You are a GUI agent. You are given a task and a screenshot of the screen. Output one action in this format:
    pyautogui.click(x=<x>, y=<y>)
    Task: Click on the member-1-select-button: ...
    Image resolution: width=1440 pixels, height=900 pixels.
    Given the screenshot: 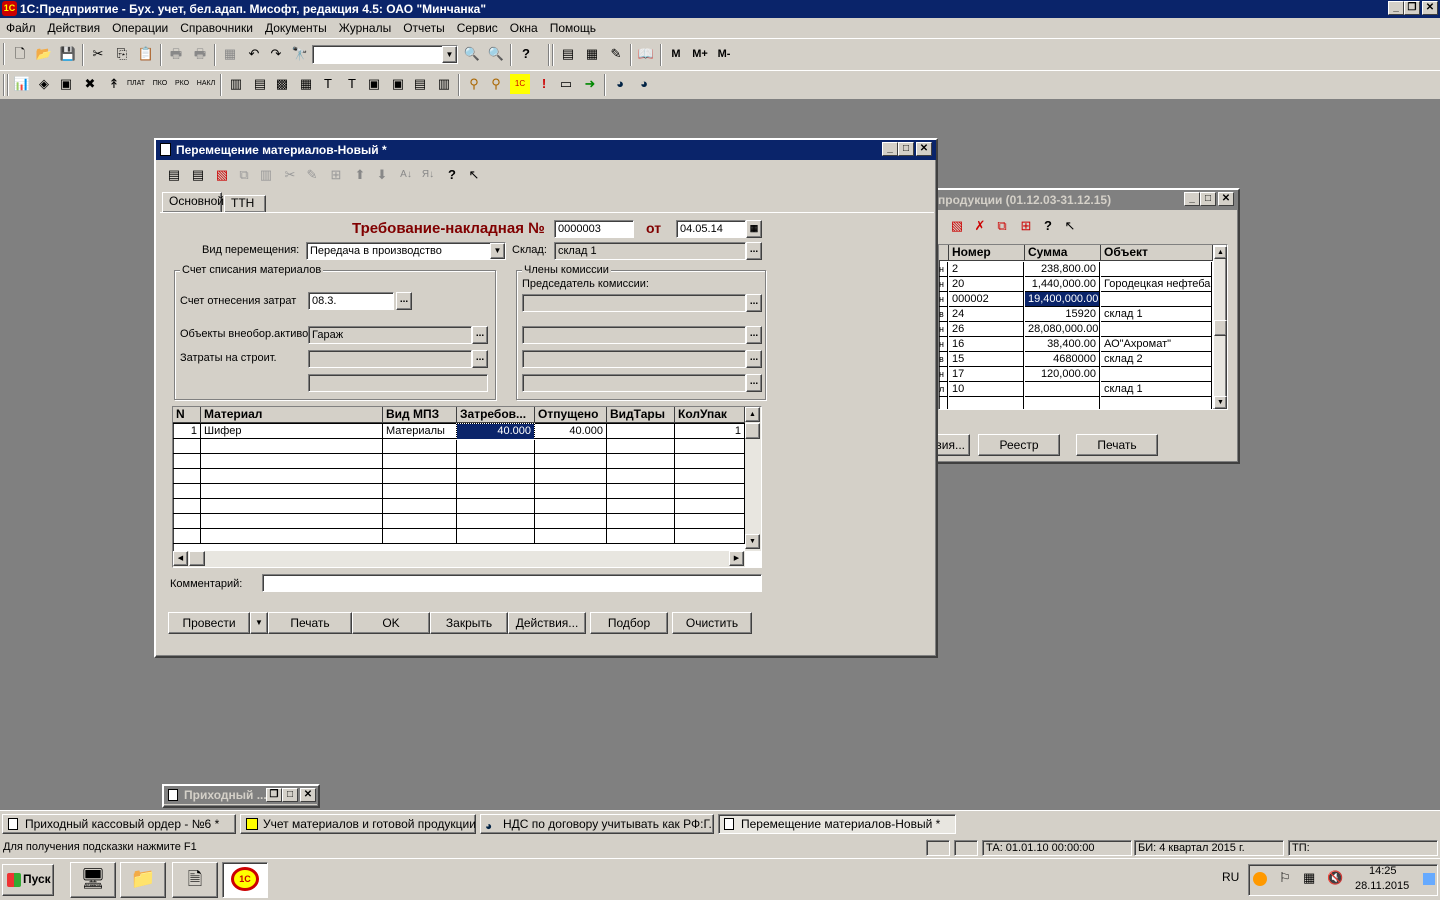 What is the action you would take?
    pyautogui.click(x=754, y=335)
    